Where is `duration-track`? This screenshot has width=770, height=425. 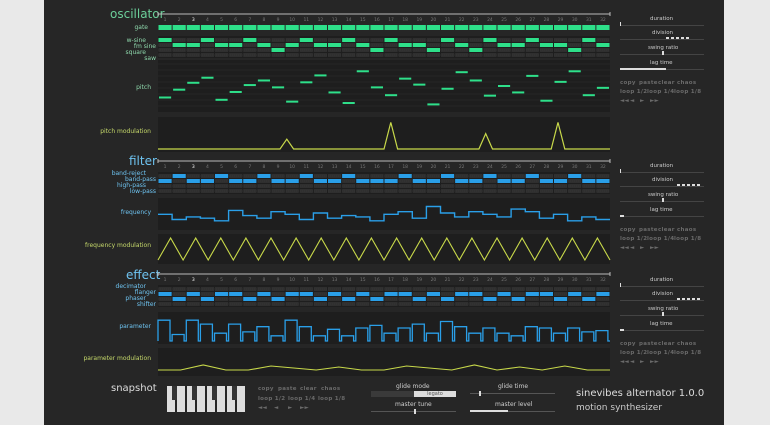 duration-track is located at coordinates (662, 172).